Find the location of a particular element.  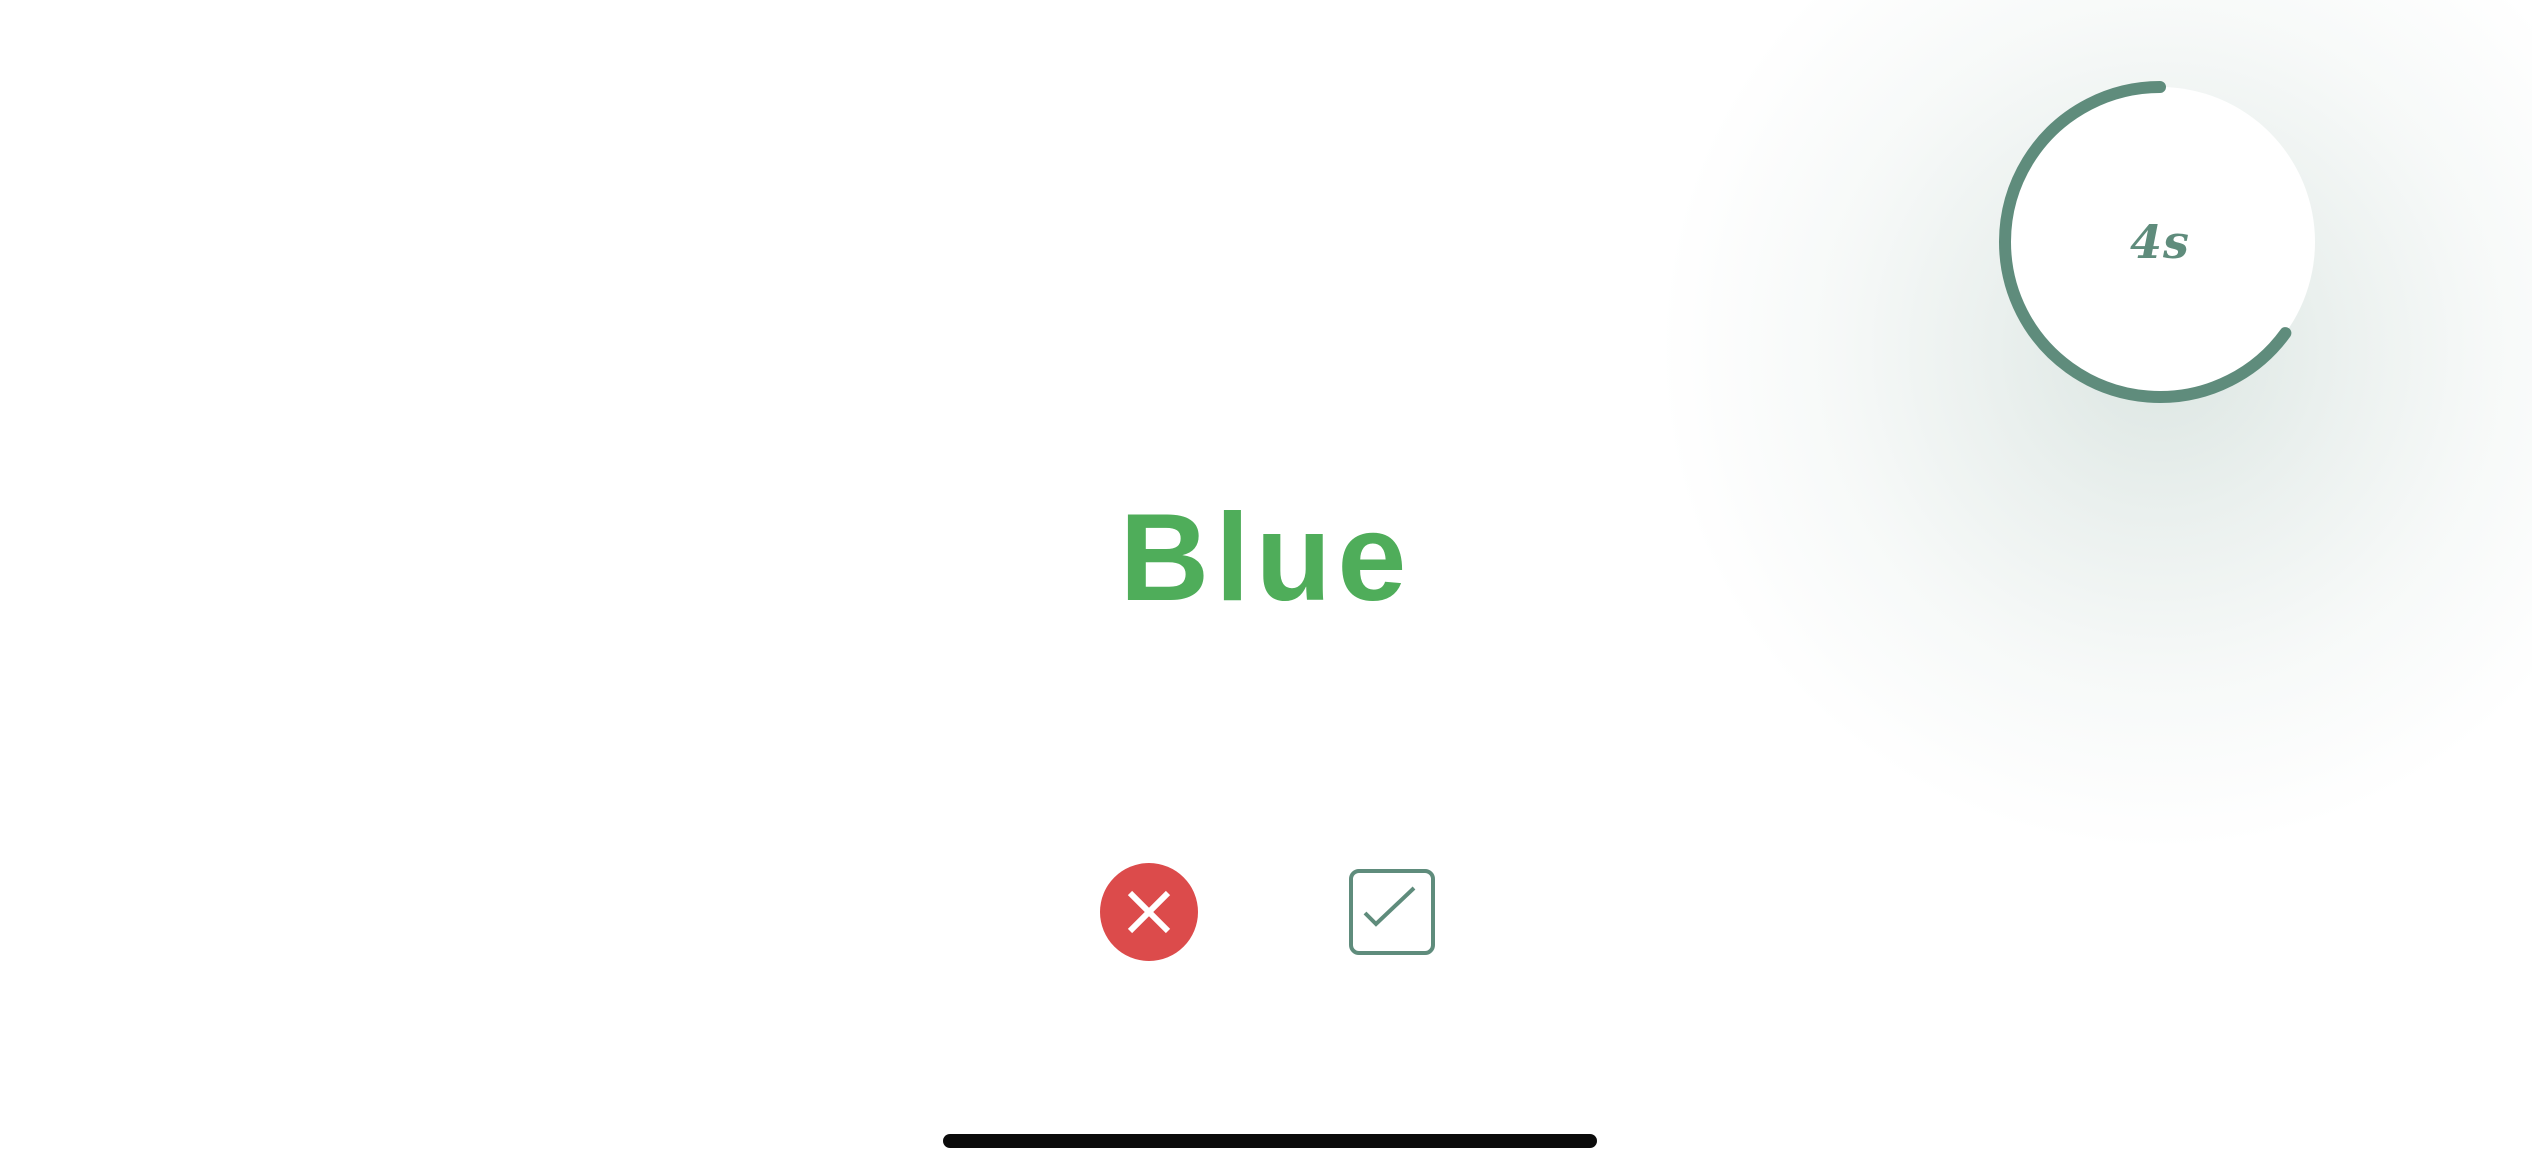

reject-button is located at coordinates (1149, 912).